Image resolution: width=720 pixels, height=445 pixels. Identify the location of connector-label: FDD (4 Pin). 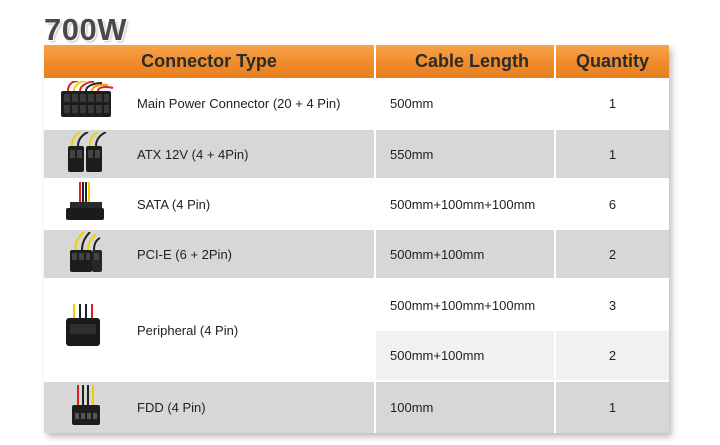
(171, 407).